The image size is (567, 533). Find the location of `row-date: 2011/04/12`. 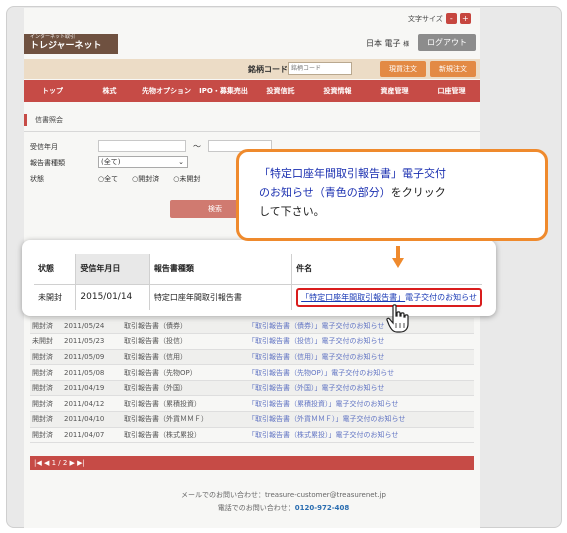

row-date: 2011/04/12 is located at coordinates (92, 404).